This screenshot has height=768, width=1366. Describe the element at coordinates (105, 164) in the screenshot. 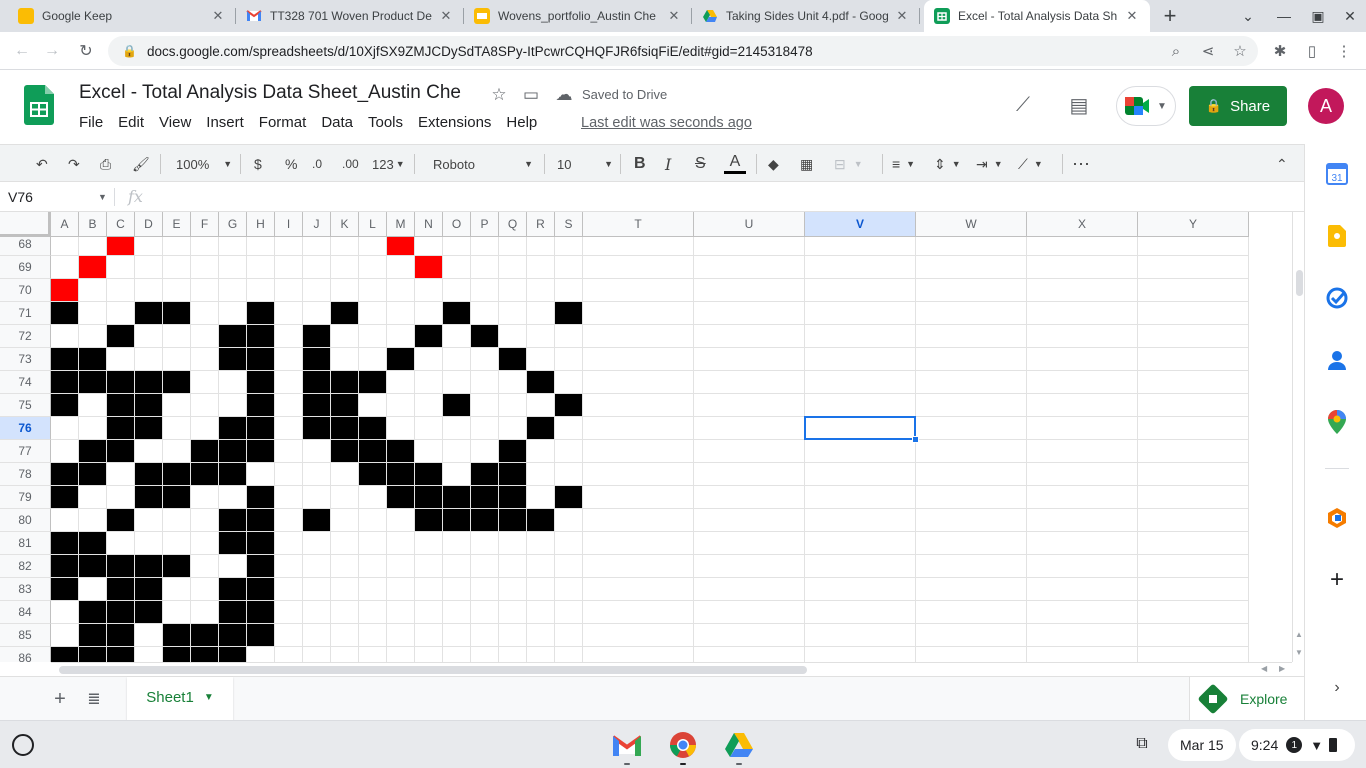

I see `print-icon: ⎙` at that location.